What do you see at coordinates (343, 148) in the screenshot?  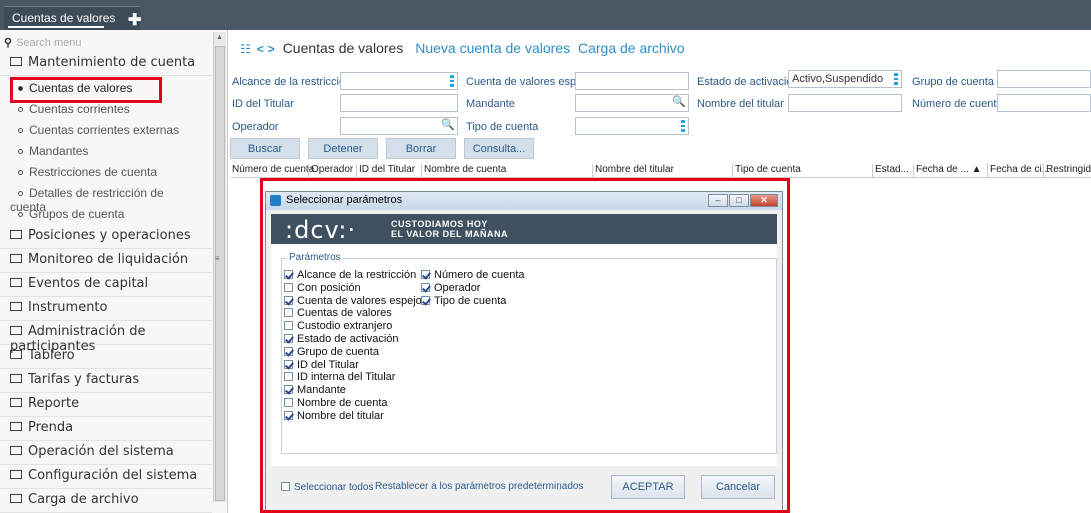 I see `detener-button: Detener` at bounding box center [343, 148].